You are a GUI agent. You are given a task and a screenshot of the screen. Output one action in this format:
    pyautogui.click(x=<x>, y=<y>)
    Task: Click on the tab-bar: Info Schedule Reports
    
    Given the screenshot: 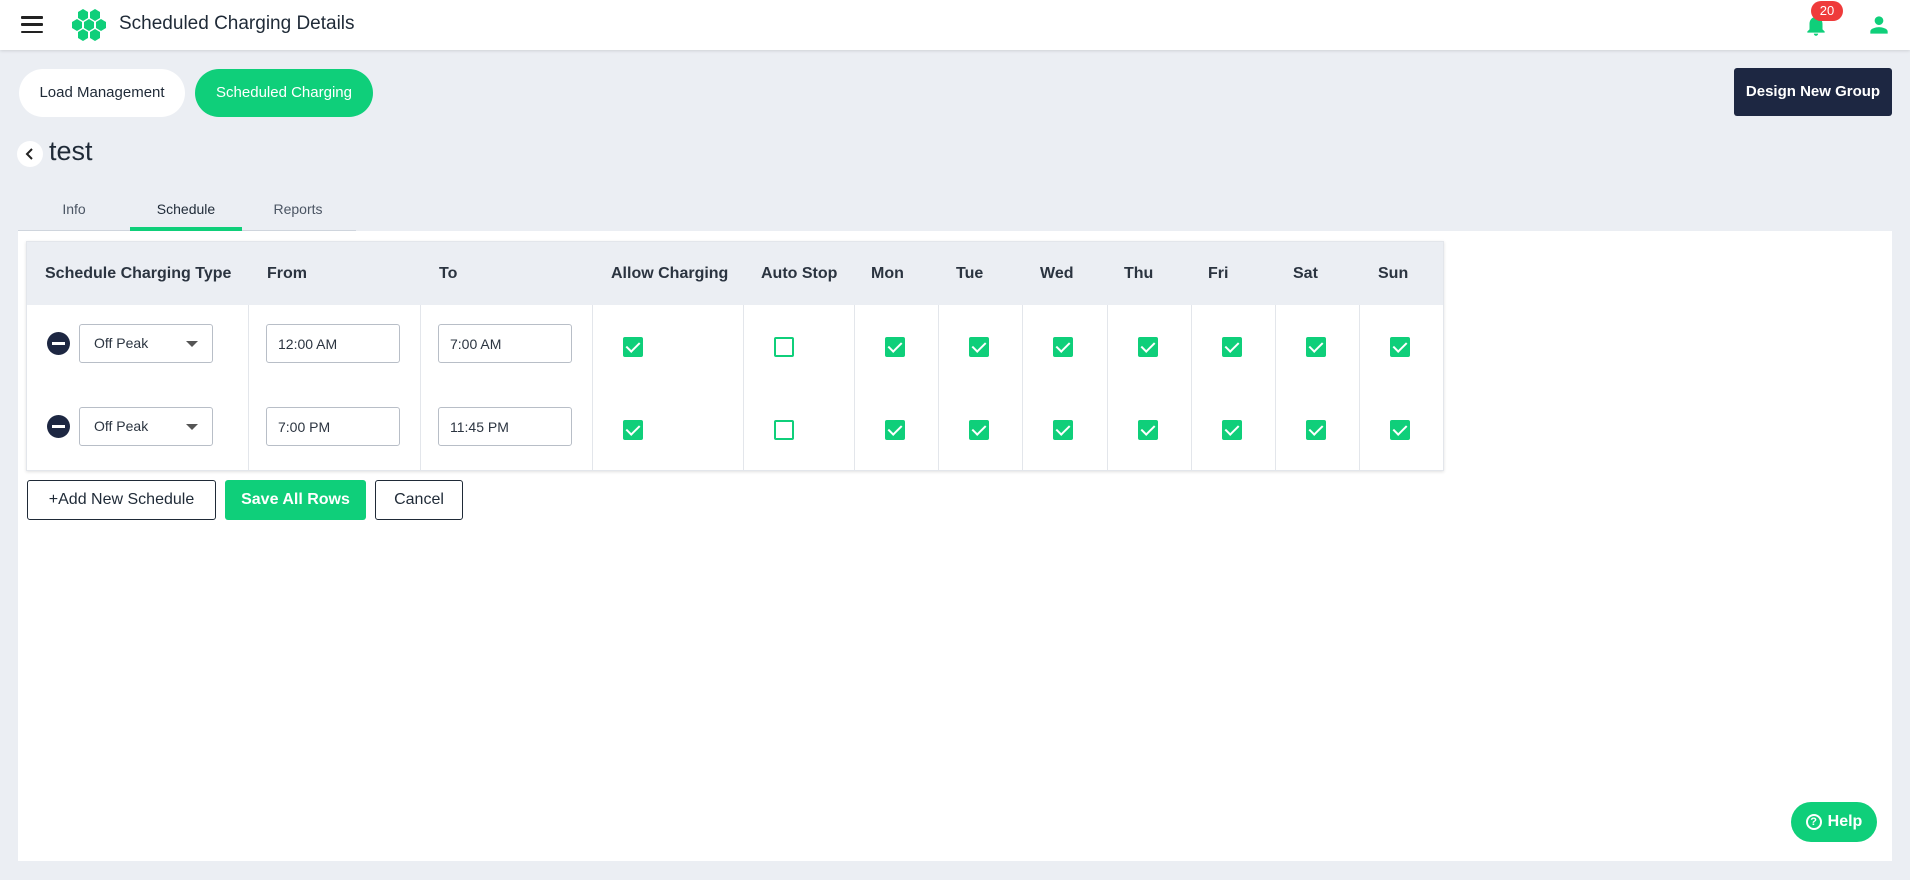 What is the action you would take?
    pyautogui.click(x=187, y=210)
    